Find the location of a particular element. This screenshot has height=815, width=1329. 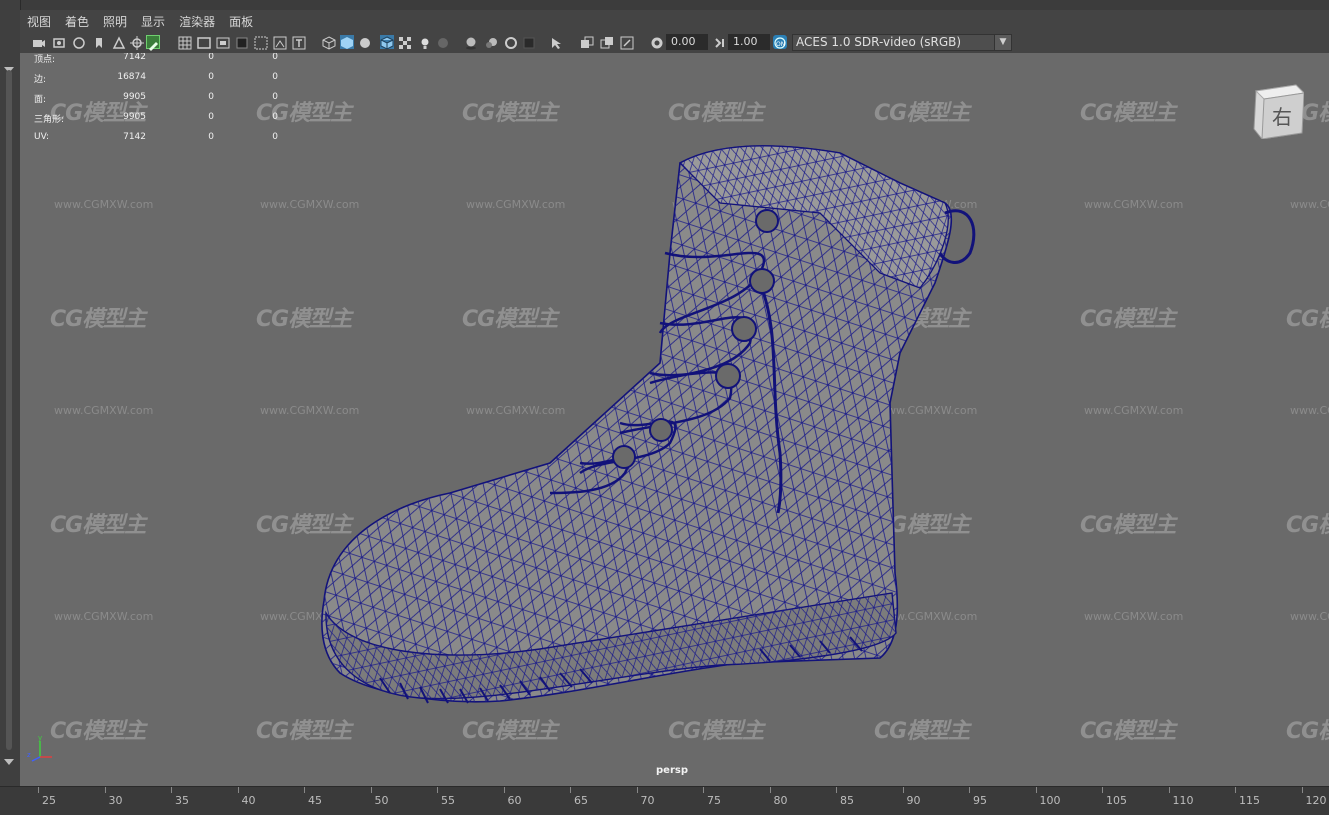

view-cube: 右 is located at coordinates (1279, 111).